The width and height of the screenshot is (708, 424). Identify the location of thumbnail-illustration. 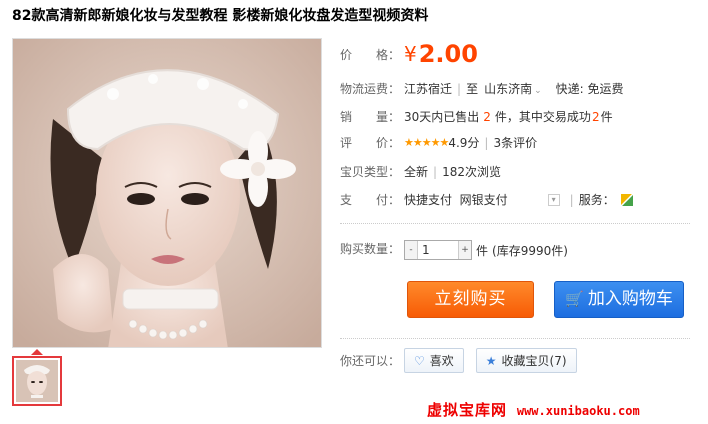
(37, 381).